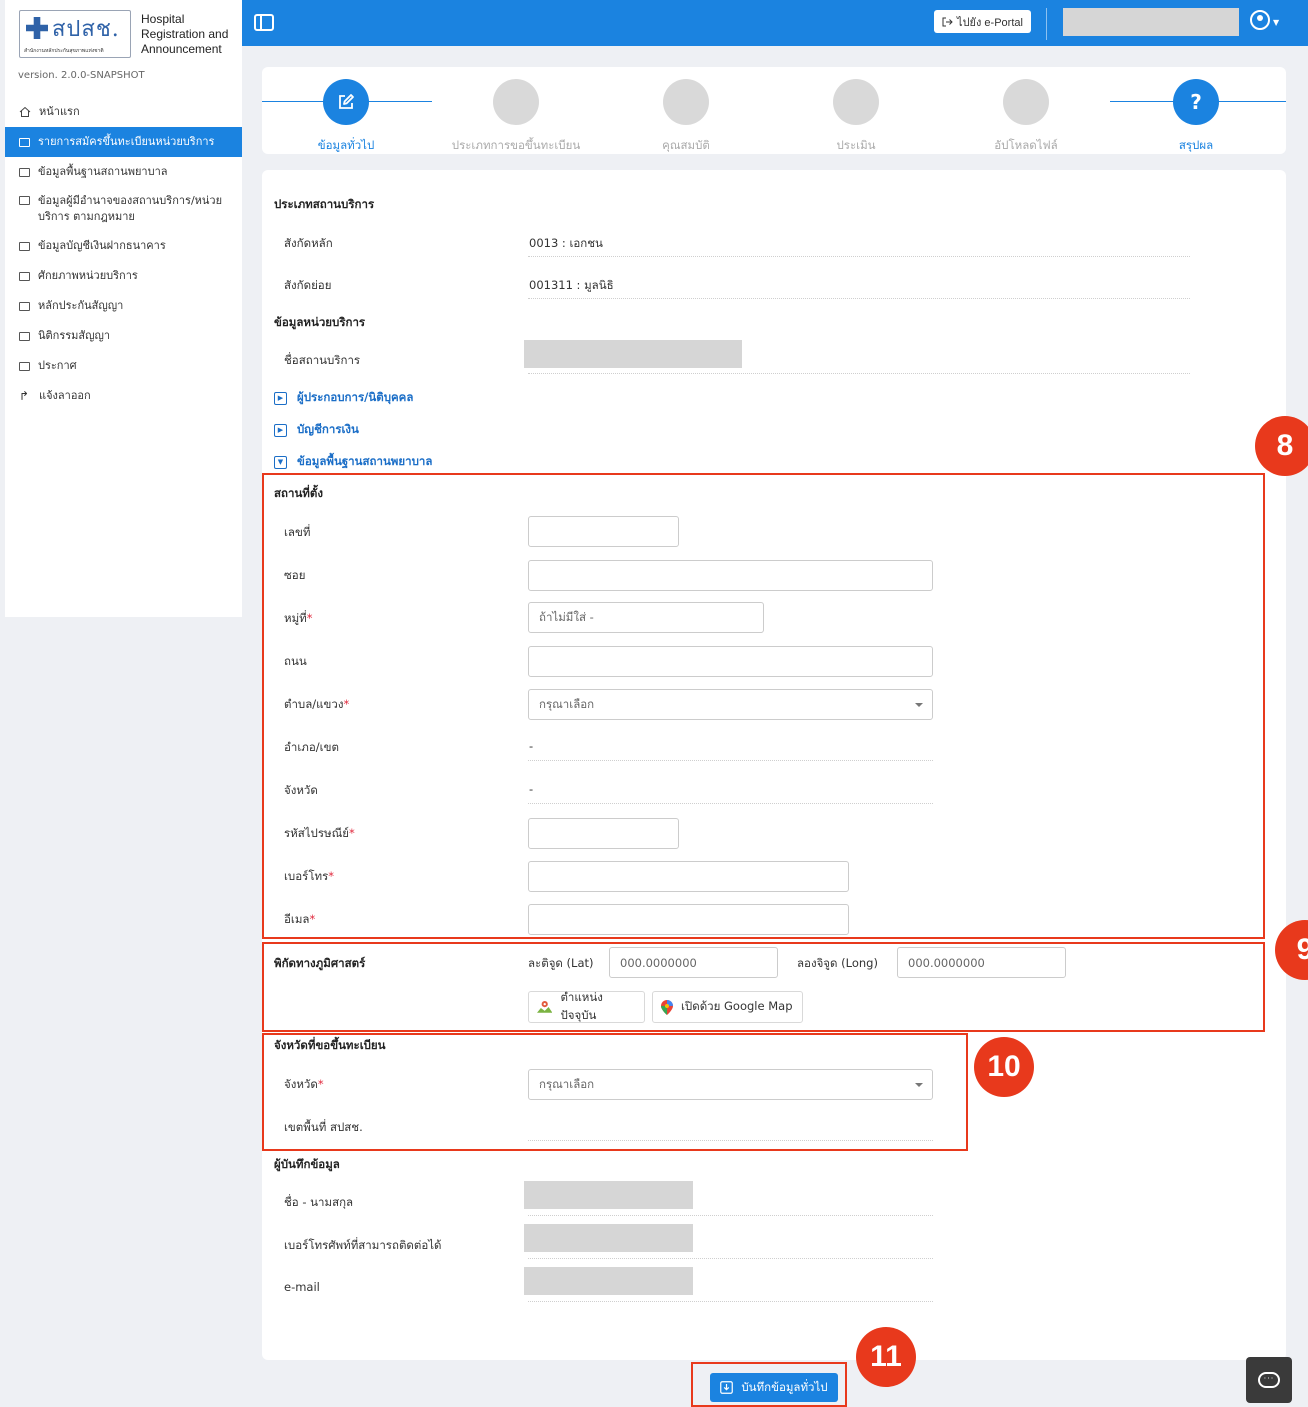 The width and height of the screenshot is (1308, 1407). What do you see at coordinates (856, 145) in the screenshot?
I see `step-label: ประเมิน` at bounding box center [856, 145].